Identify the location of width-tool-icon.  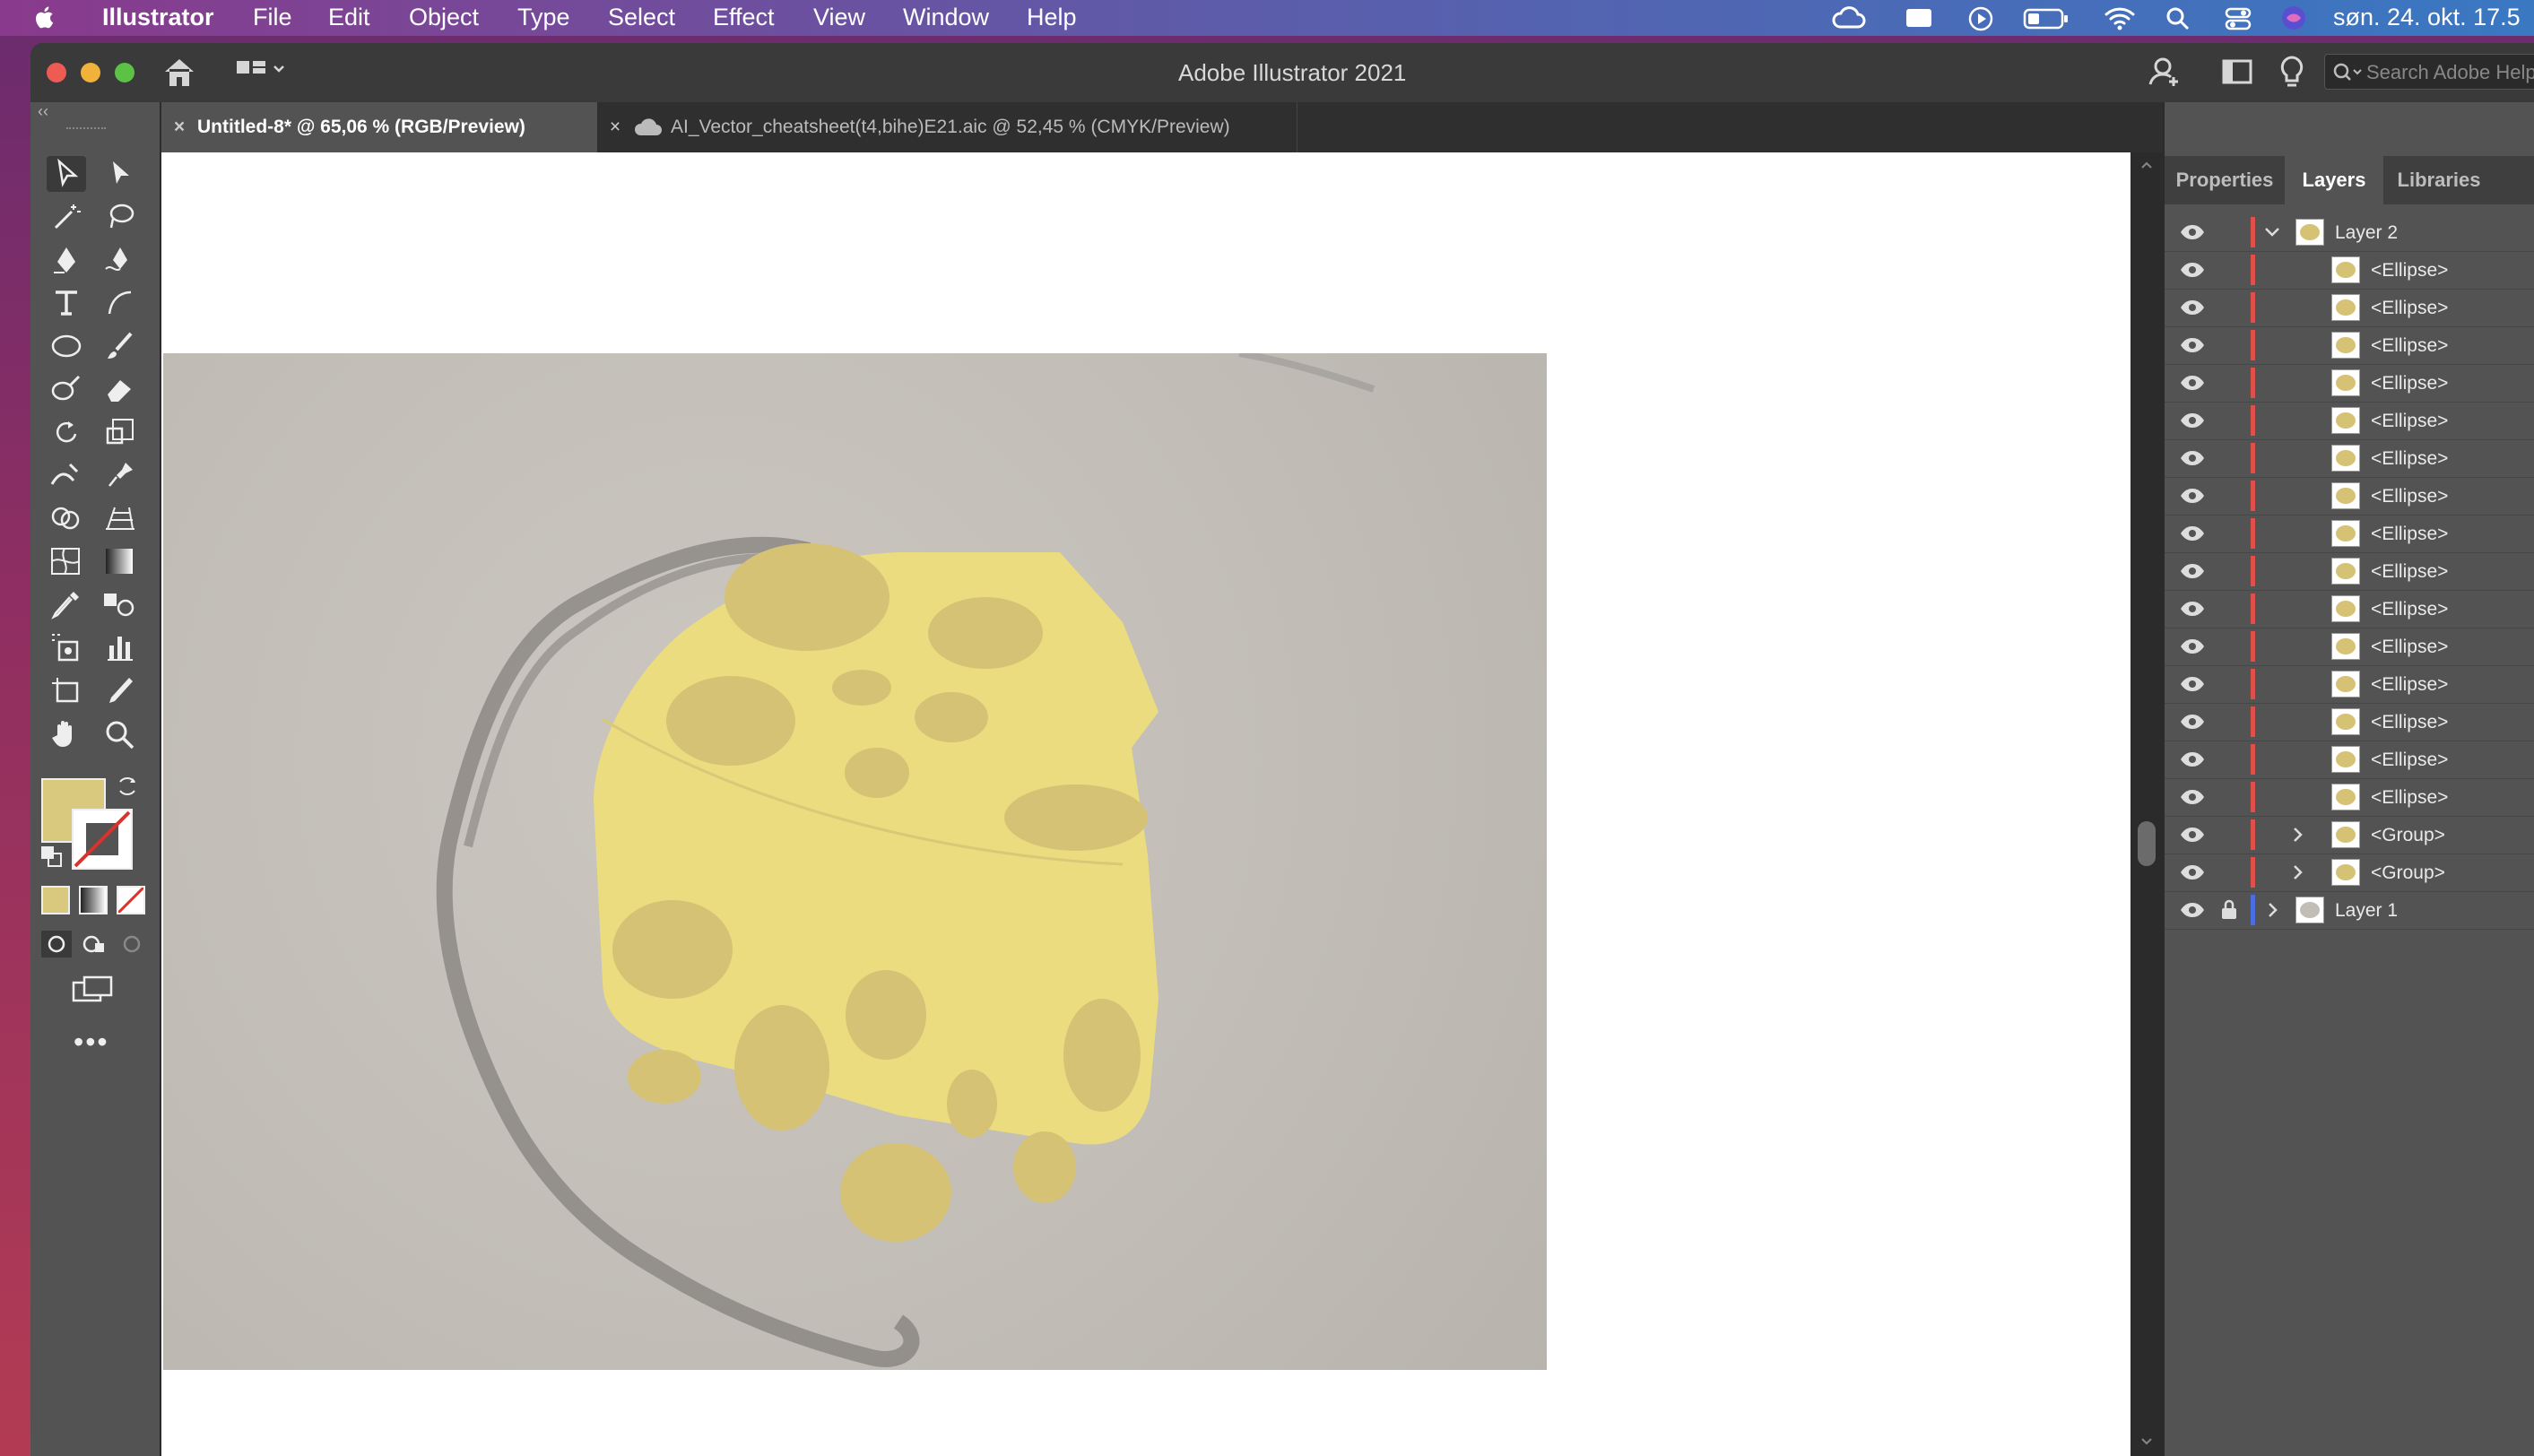
(66, 475).